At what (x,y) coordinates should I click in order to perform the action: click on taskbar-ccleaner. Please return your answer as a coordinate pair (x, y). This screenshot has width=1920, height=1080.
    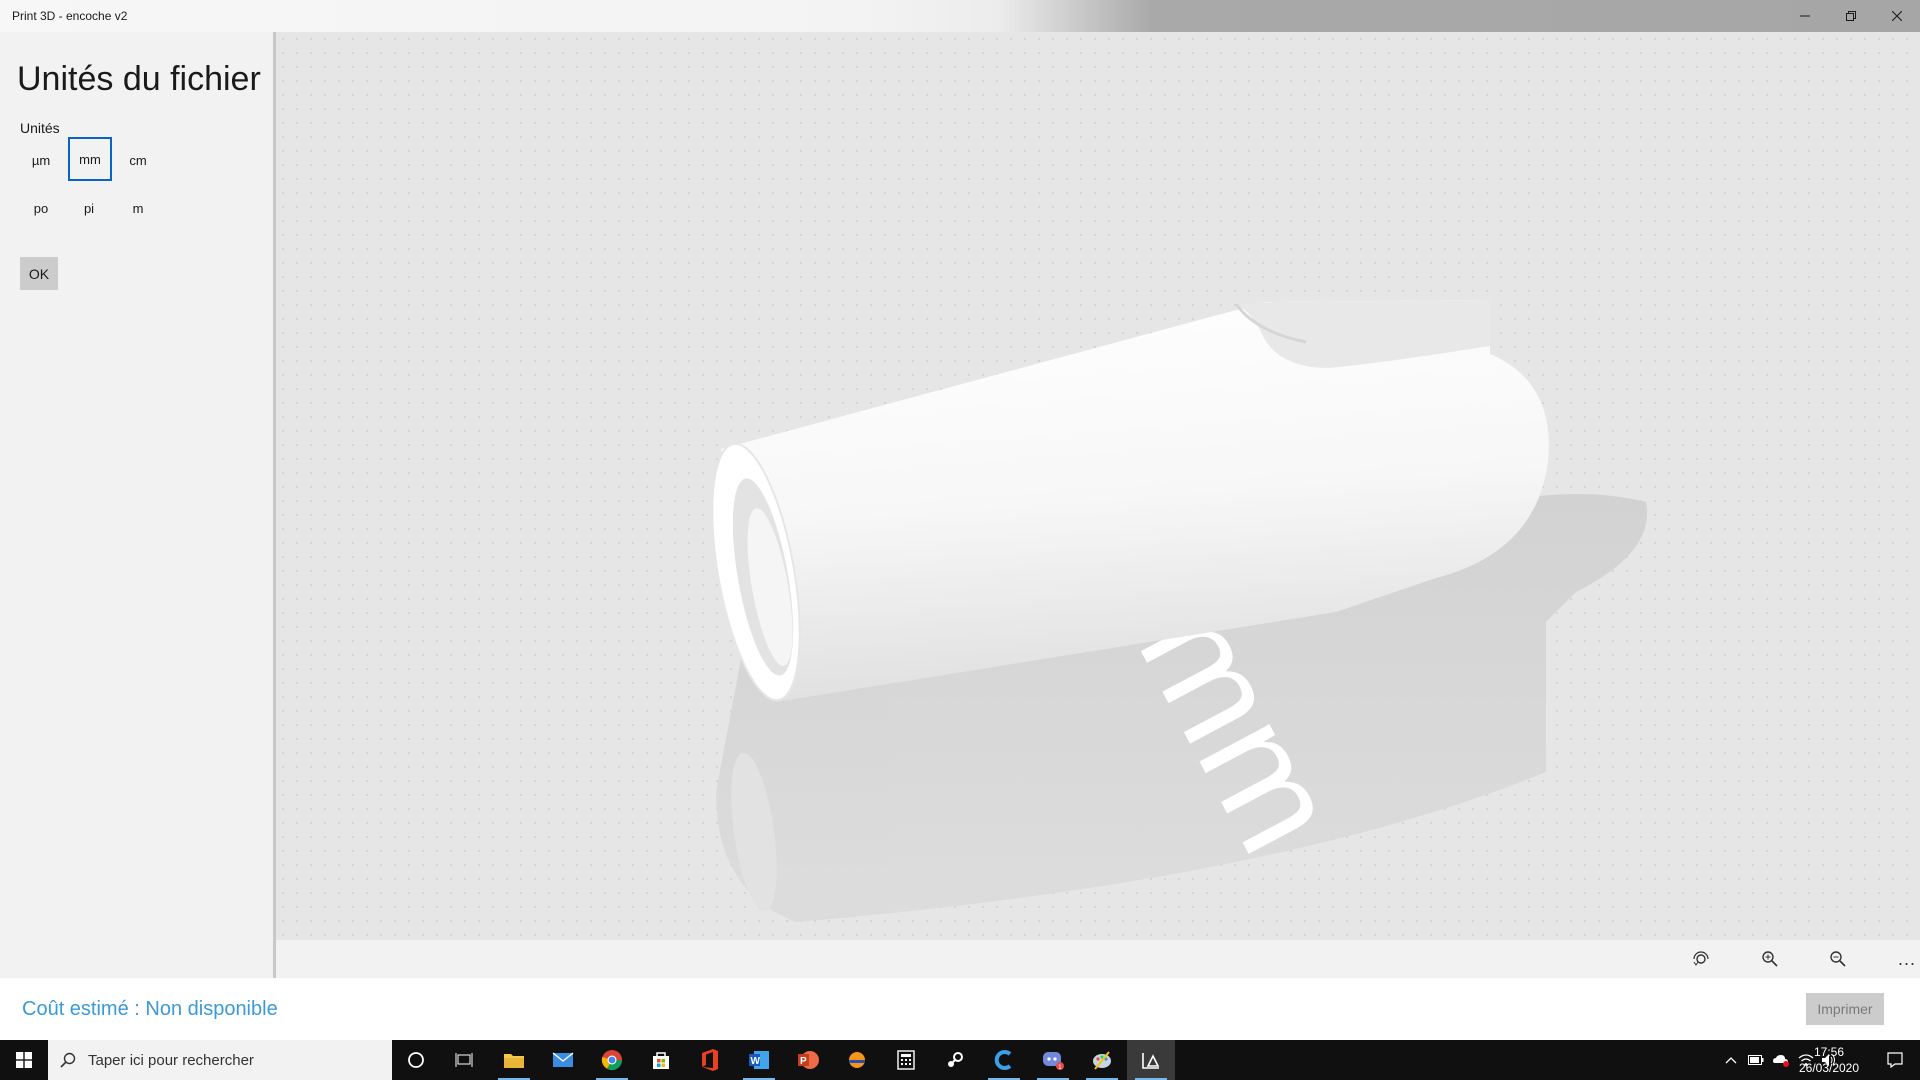
    Looking at the image, I should click on (1004, 1060).